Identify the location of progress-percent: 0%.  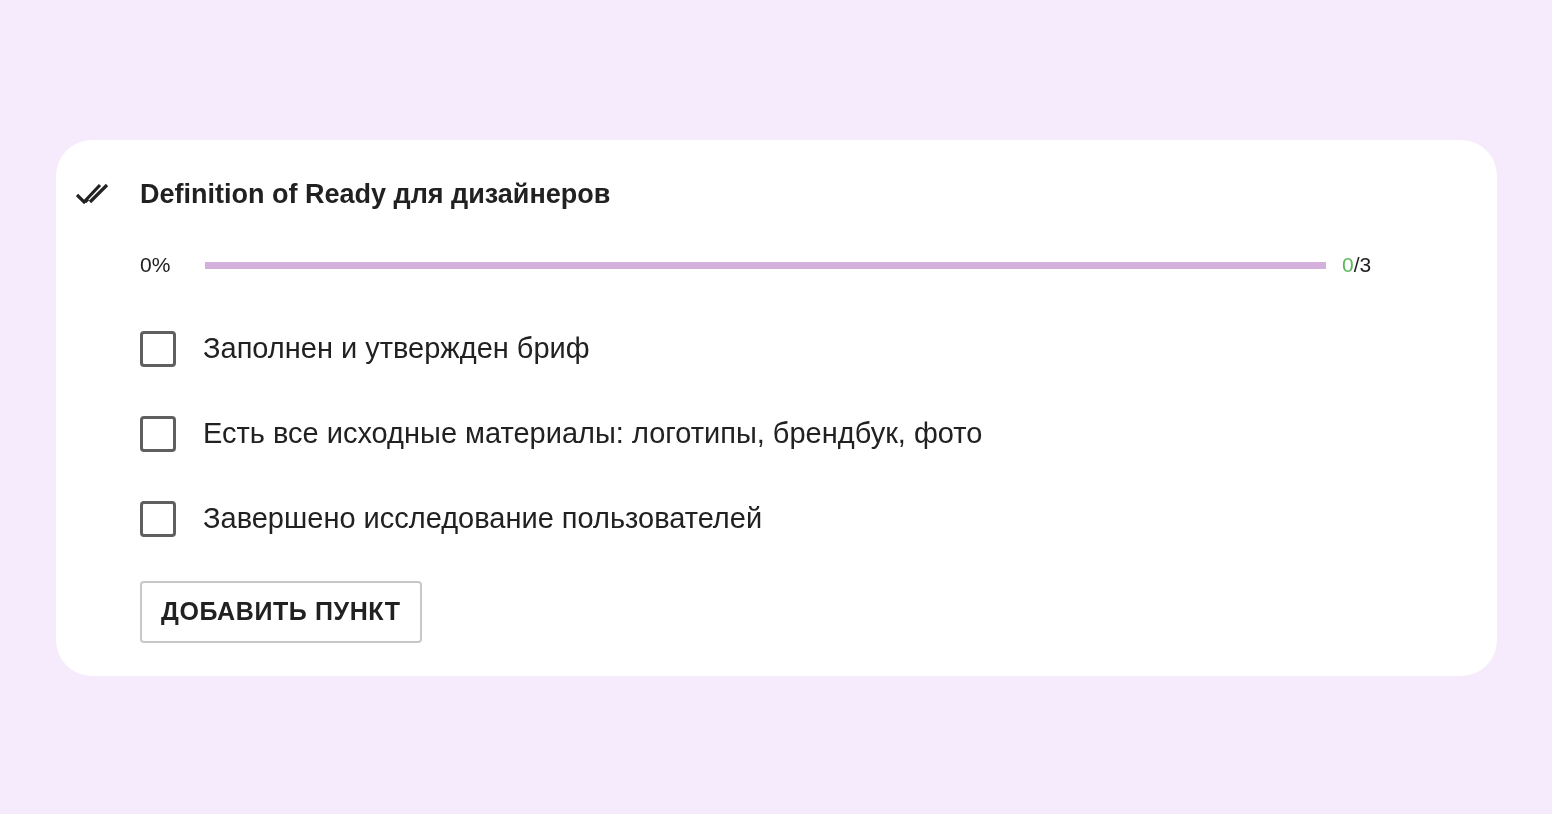
(156, 265).